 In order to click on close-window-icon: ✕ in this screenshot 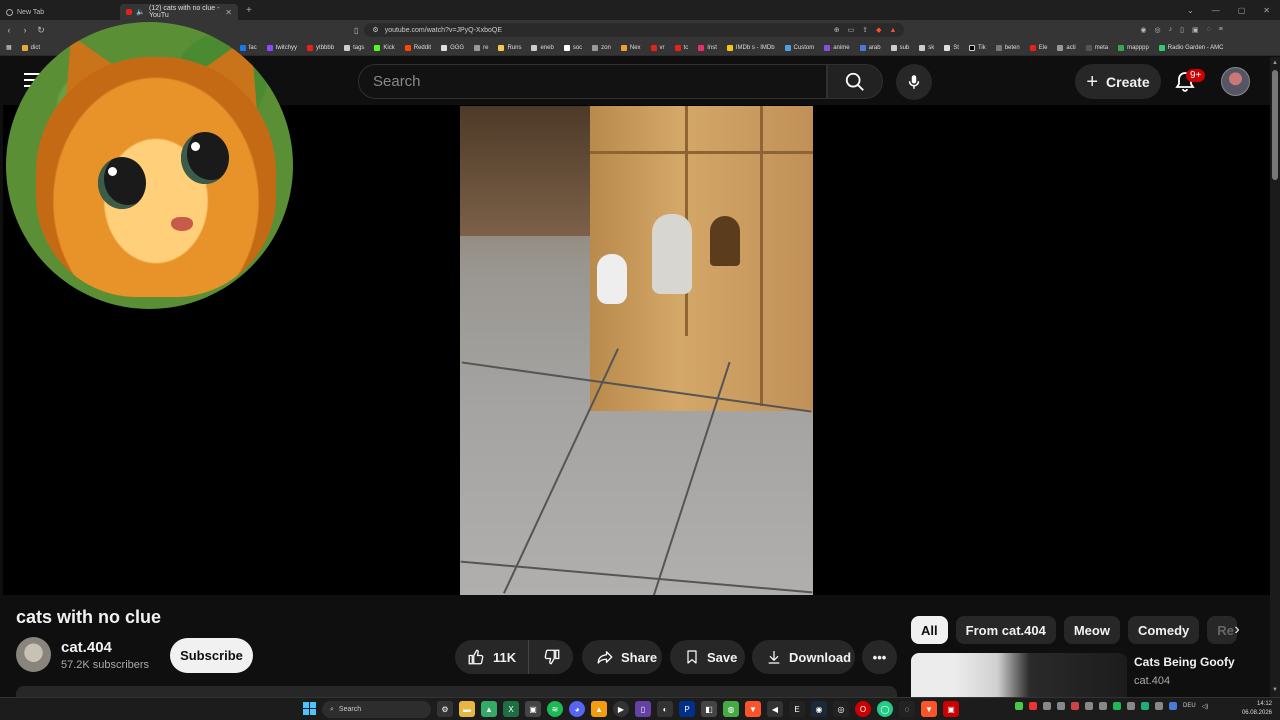, I will do `click(1266, 10)`.